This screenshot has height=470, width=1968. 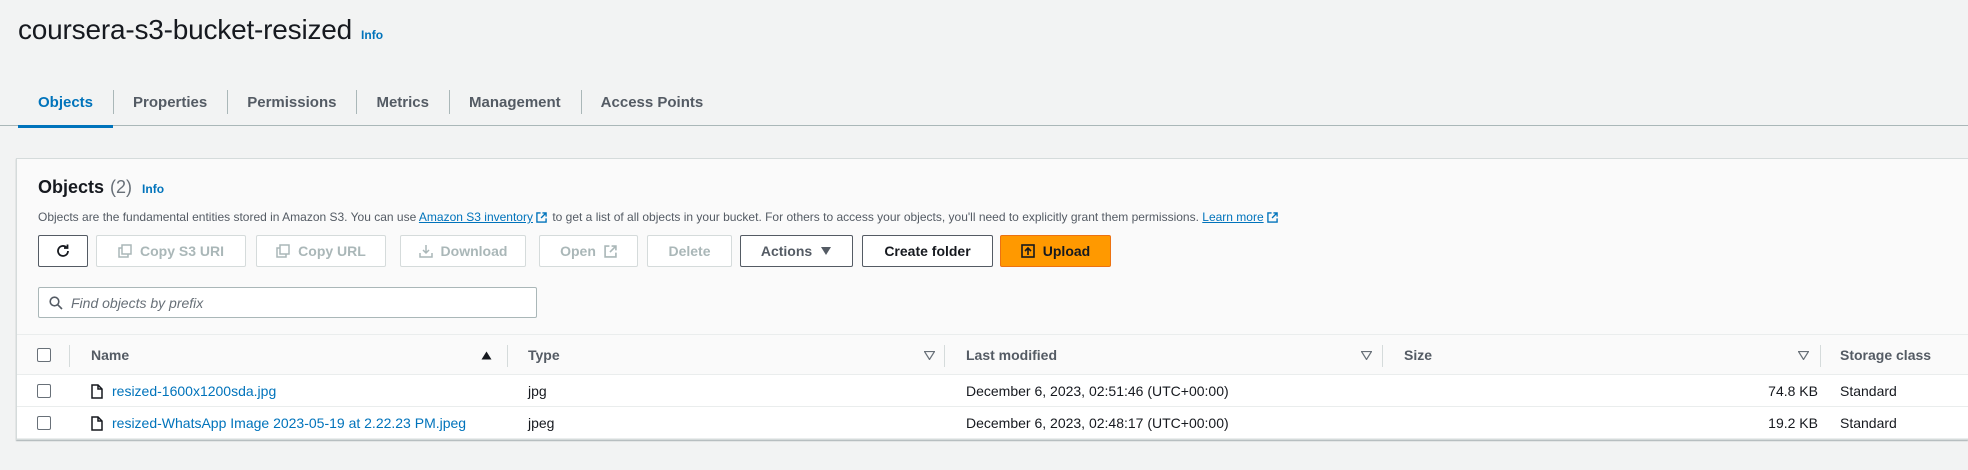 What do you see at coordinates (291, 302) in the screenshot?
I see `find-objects-input` at bounding box center [291, 302].